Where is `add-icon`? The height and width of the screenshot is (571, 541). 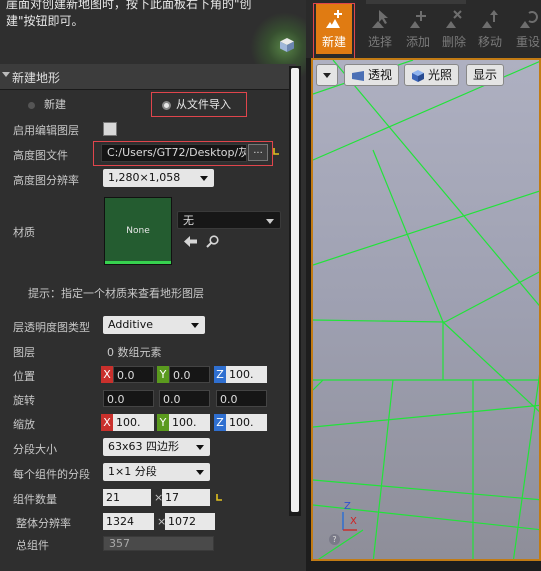 add-icon is located at coordinates (418, 19).